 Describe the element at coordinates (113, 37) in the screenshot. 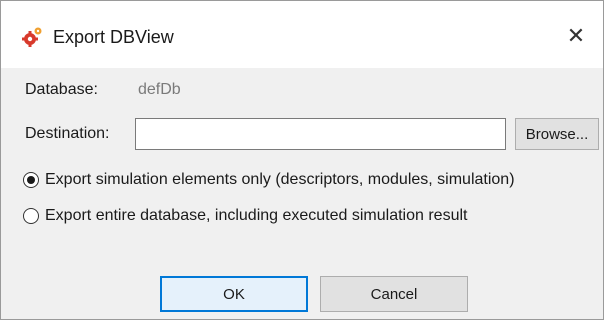

I see `window-title: Export DBView` at that location.